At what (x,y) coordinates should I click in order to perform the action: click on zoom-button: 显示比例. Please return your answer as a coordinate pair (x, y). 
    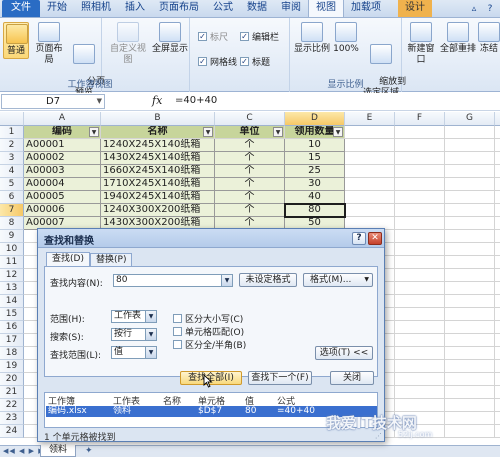
    Looking at the image, I should click on (312, 38).